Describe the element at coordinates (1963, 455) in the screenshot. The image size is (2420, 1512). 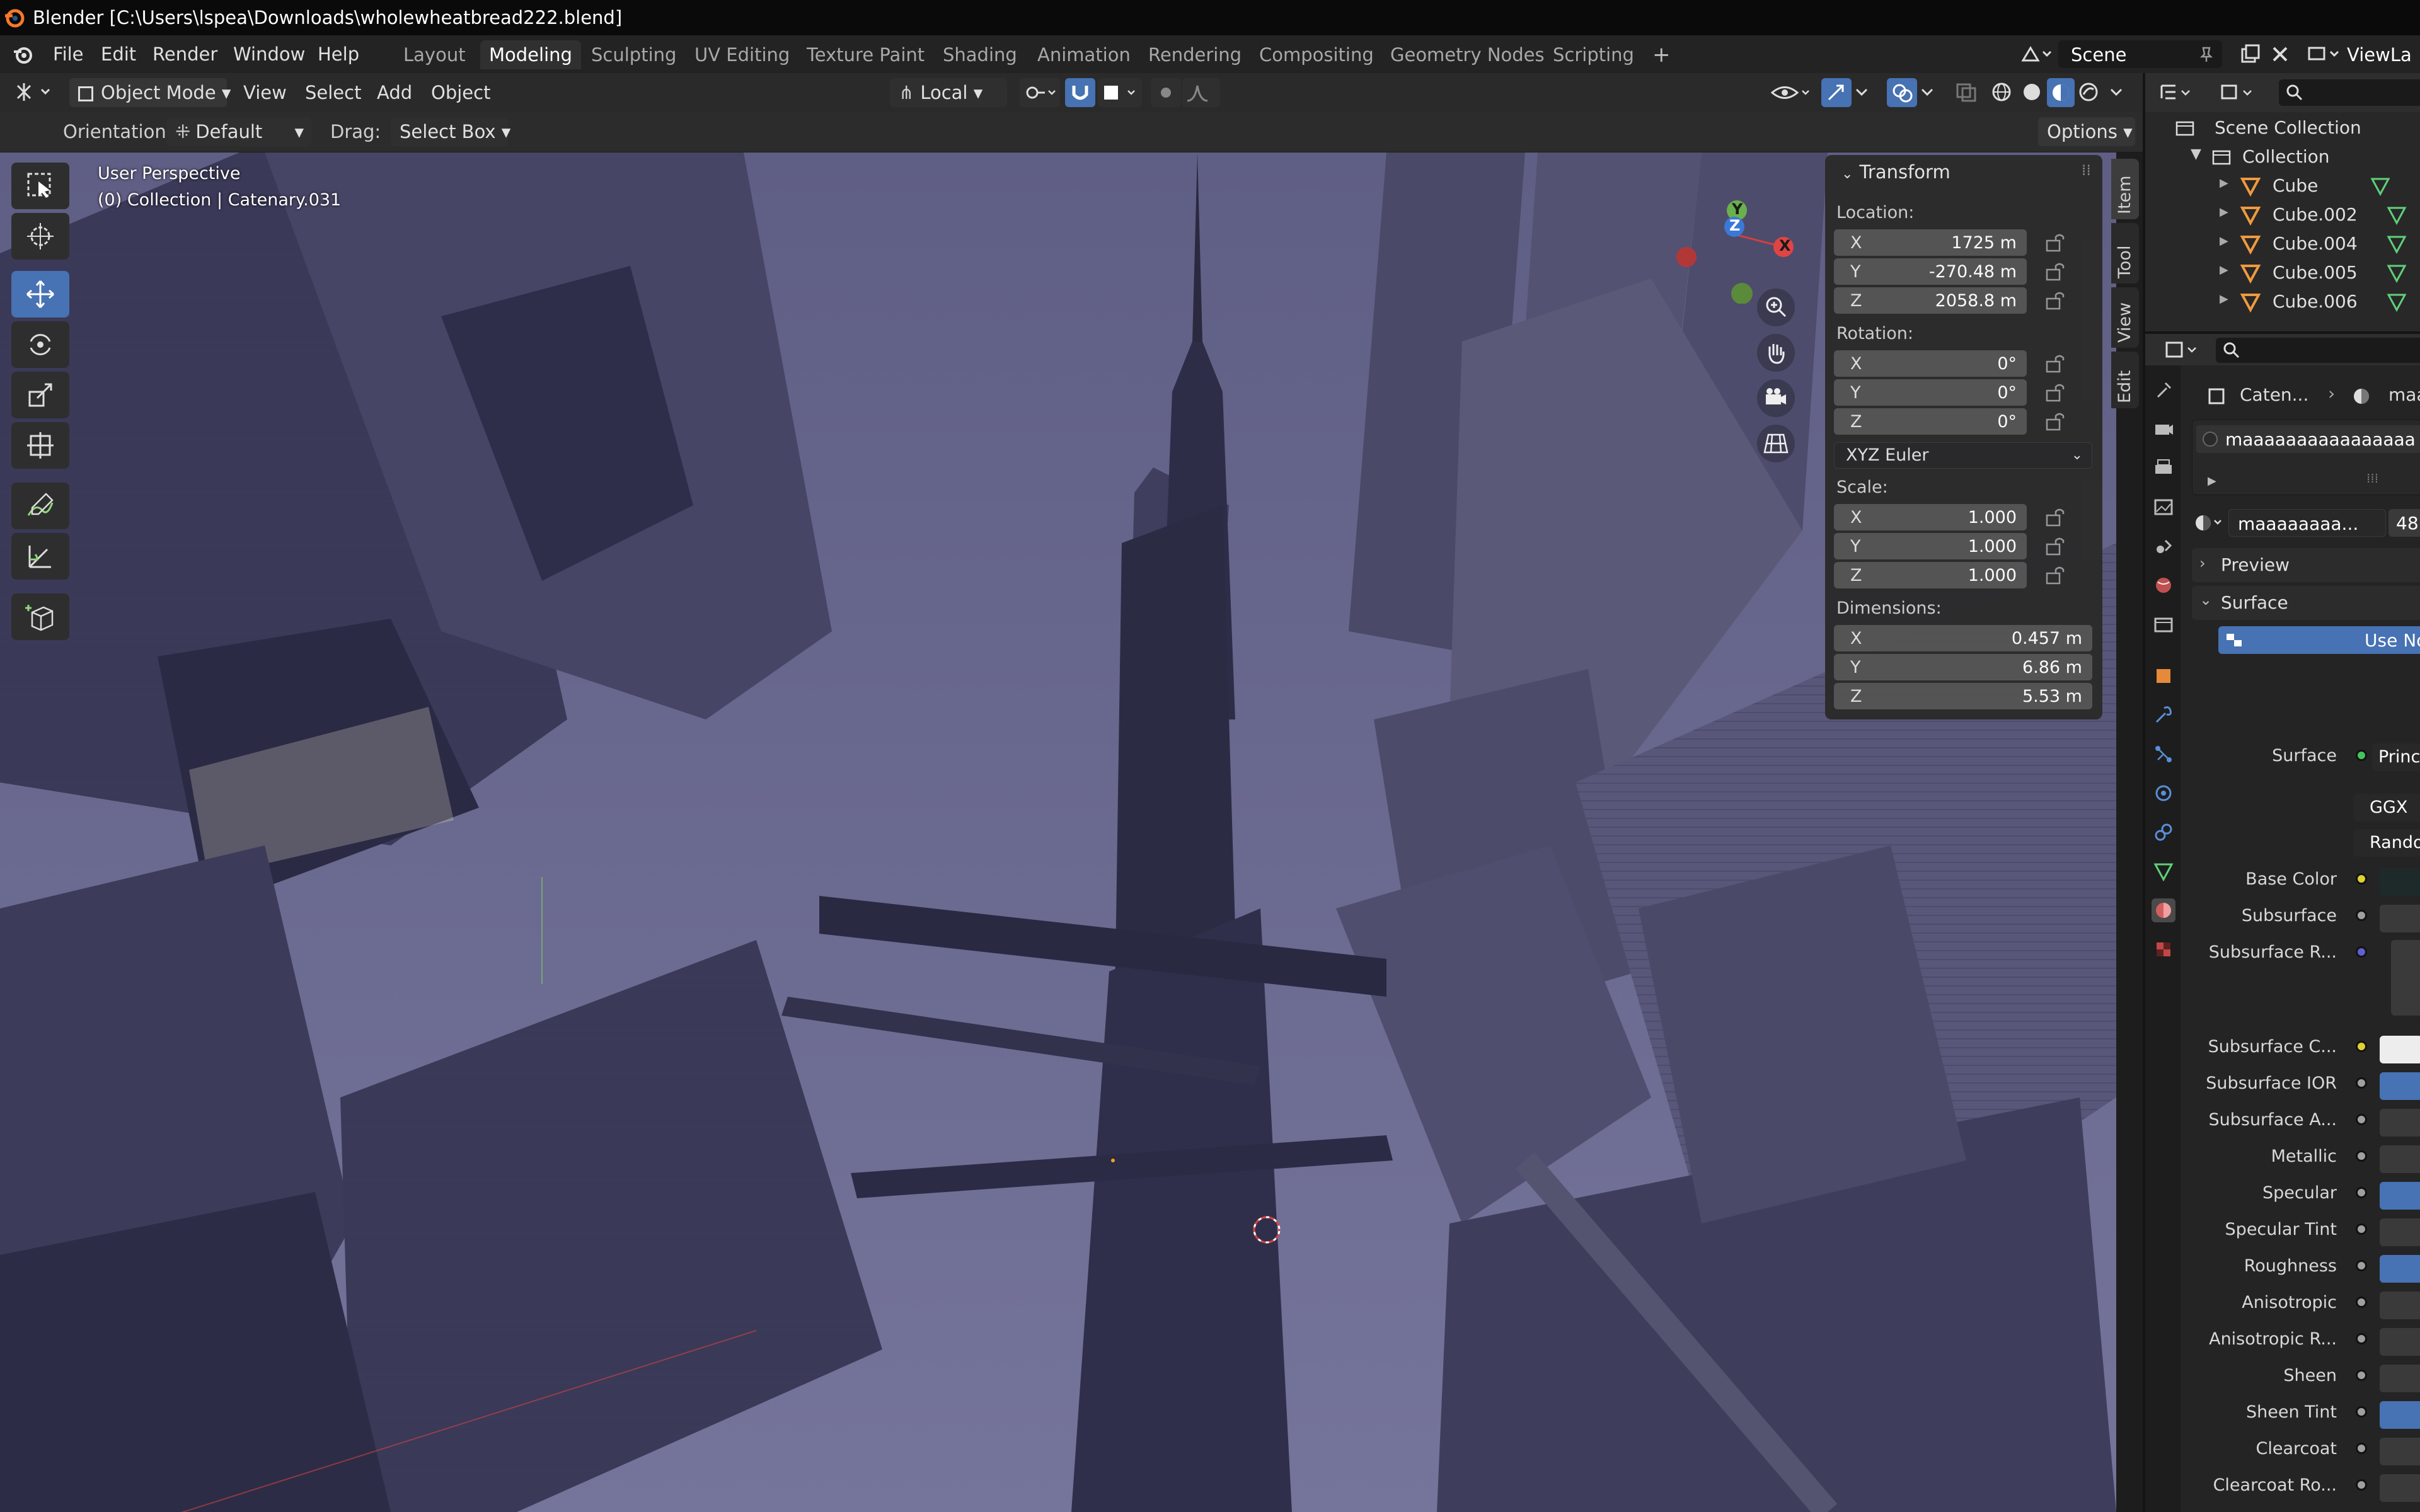
I see `rotation-mode-dropdown: XYZ Euler ⌄` at that location.